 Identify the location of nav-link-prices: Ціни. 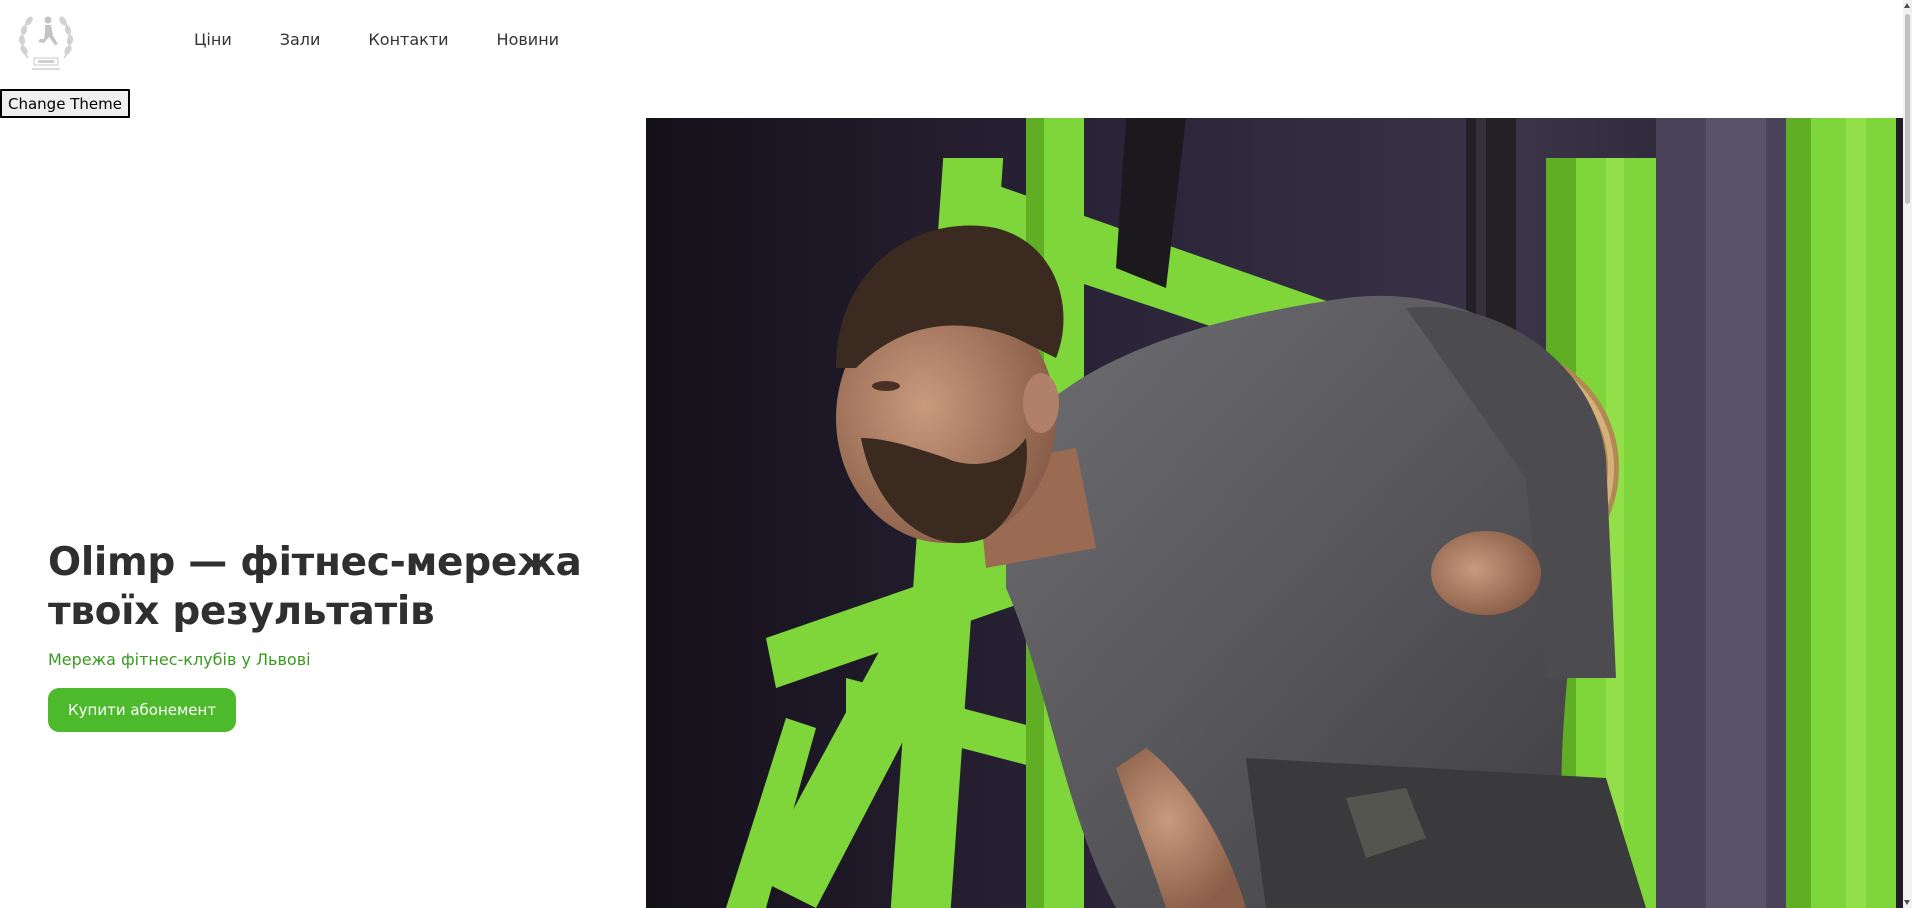
(213, 40).